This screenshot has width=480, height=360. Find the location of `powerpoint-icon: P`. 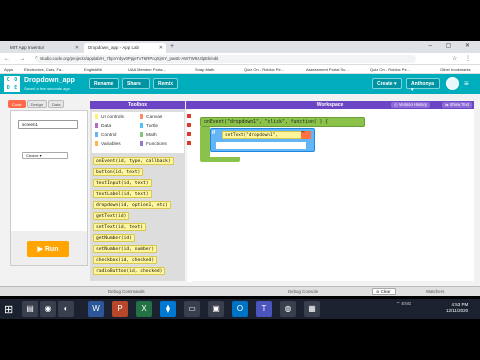

powerpoint-icon: P is located at coordinates (120, 309).